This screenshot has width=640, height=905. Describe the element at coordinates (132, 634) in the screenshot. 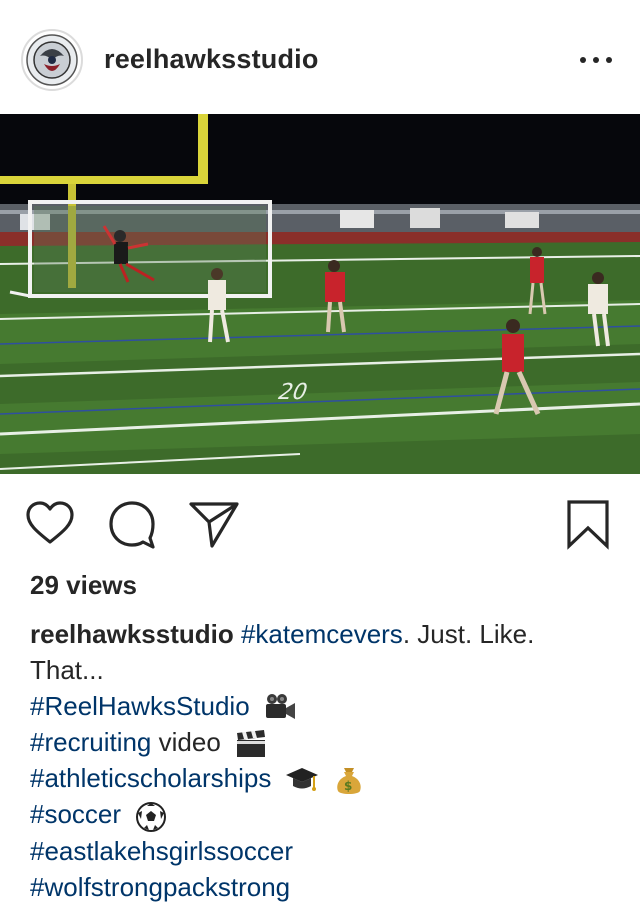

I see `caption-username: reelhawksstudio` at that location.